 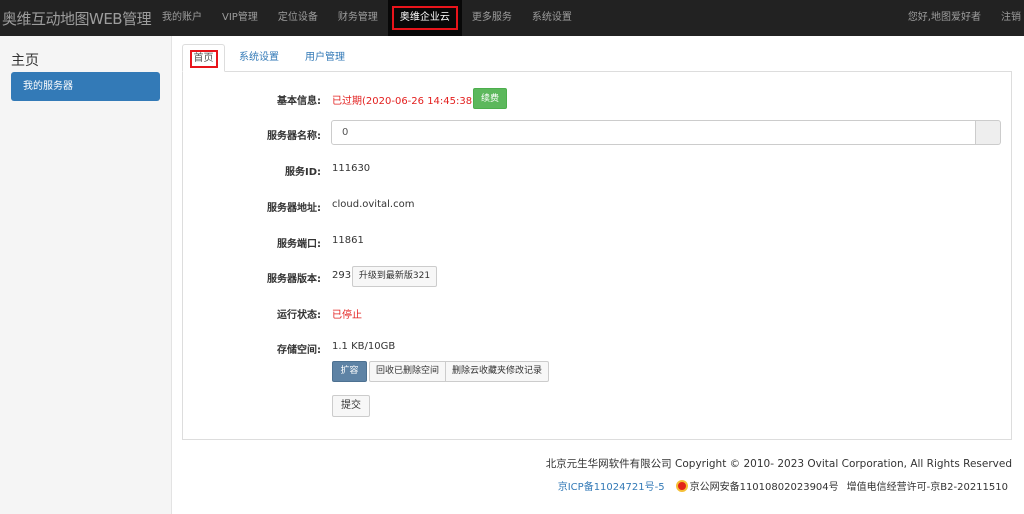 I want to click on tab-home-label: 首页, so click(x=203, y=59).